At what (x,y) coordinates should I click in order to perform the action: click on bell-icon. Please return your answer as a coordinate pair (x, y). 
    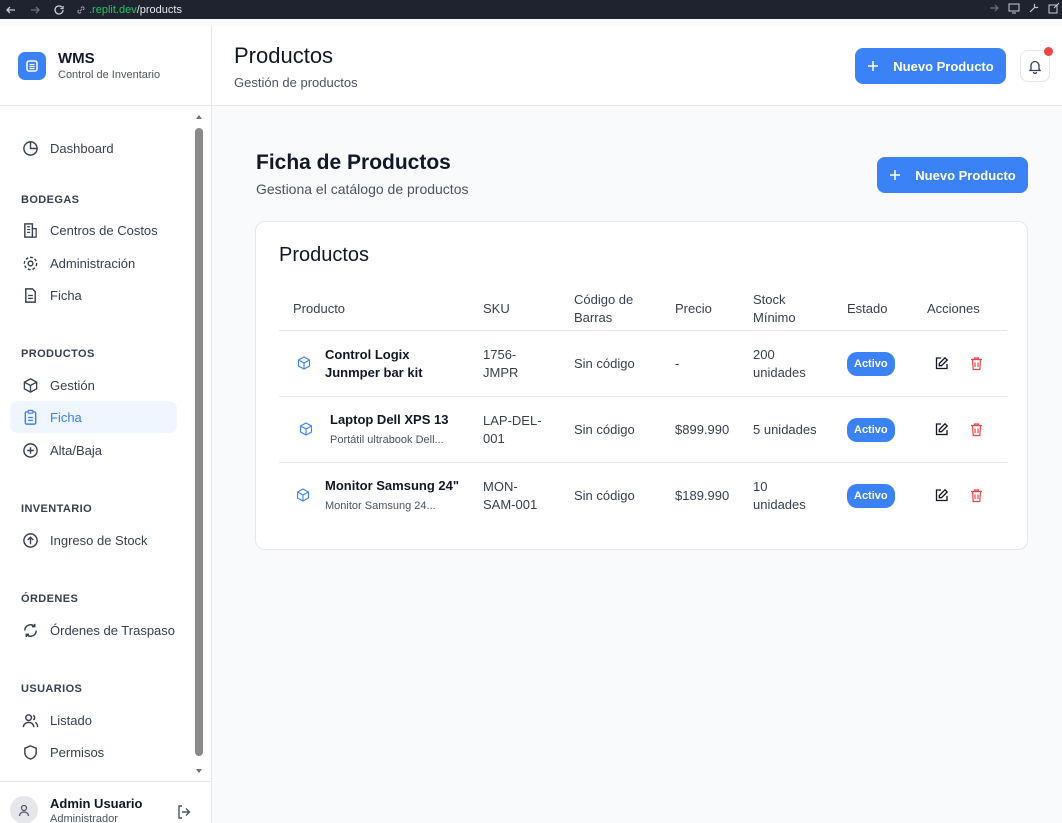
    Looking at the image, I should click on (1035, 67).